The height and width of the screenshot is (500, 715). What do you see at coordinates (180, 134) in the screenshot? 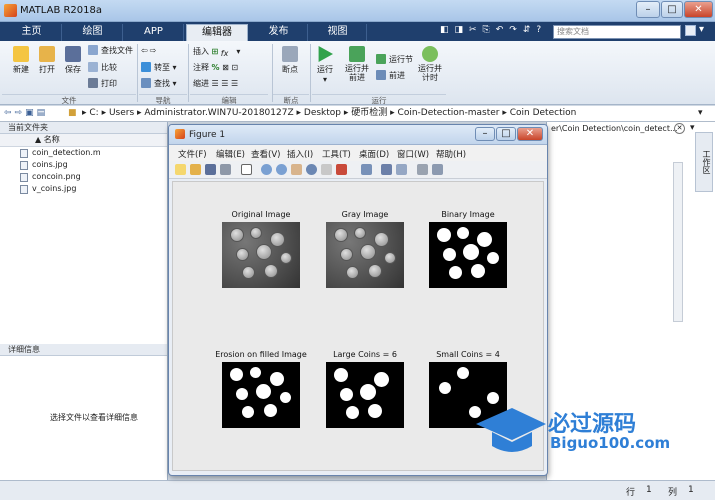
I see `figure-icon` at bounding box center [180, 134].